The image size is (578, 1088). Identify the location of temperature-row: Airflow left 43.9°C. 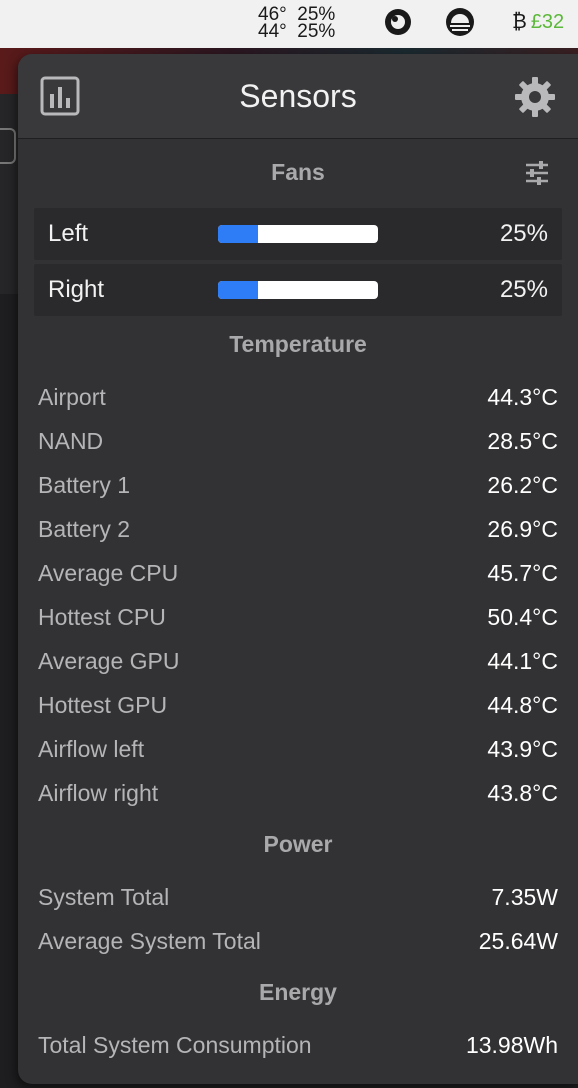
(298, 749).